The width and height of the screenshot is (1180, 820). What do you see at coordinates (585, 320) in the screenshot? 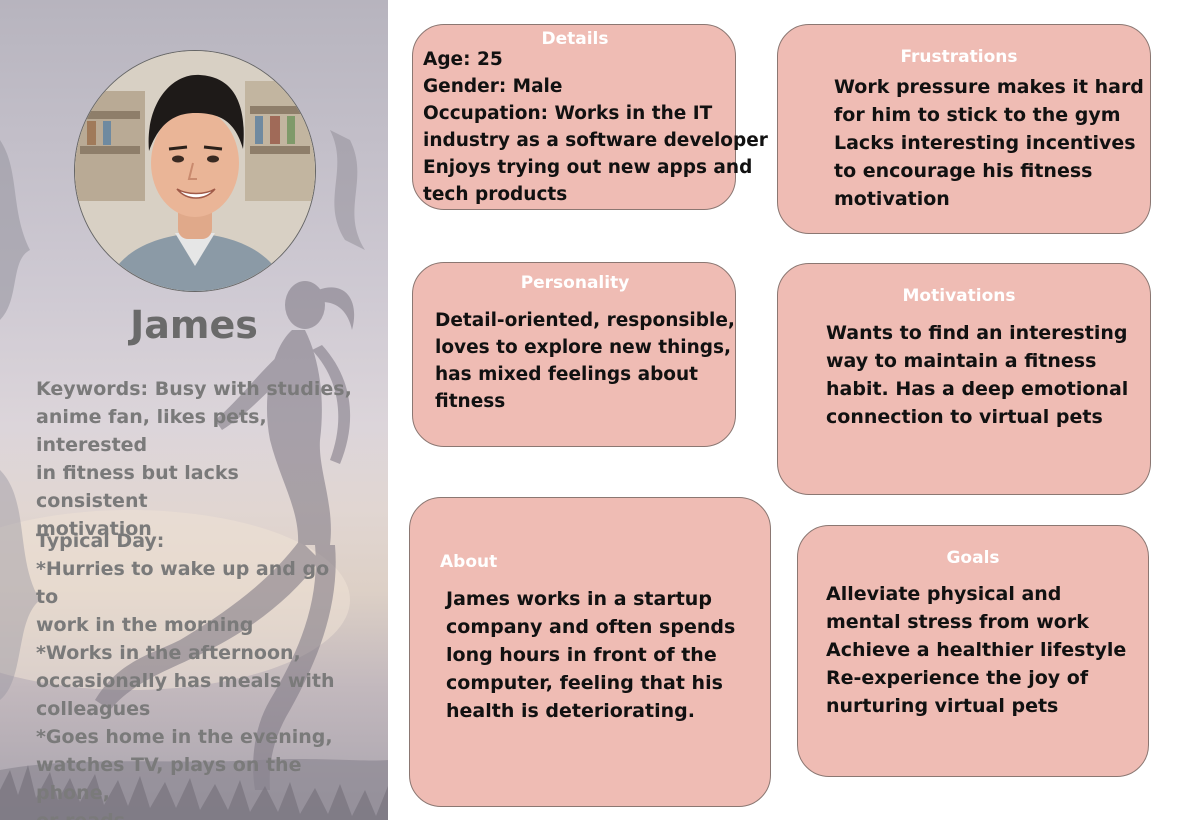
I see `personality-line: Detail-oriented, responsible,` at bounding box center [585, 320].